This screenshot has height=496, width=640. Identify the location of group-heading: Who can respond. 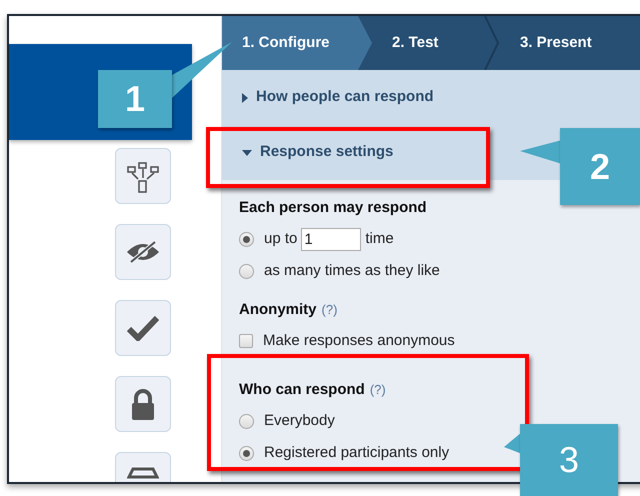
(302, 390).